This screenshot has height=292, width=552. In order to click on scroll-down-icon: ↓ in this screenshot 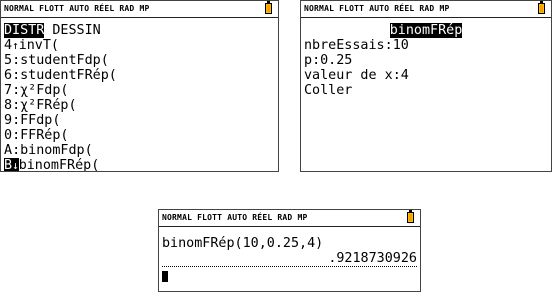, I will do `click(15, 165)`.